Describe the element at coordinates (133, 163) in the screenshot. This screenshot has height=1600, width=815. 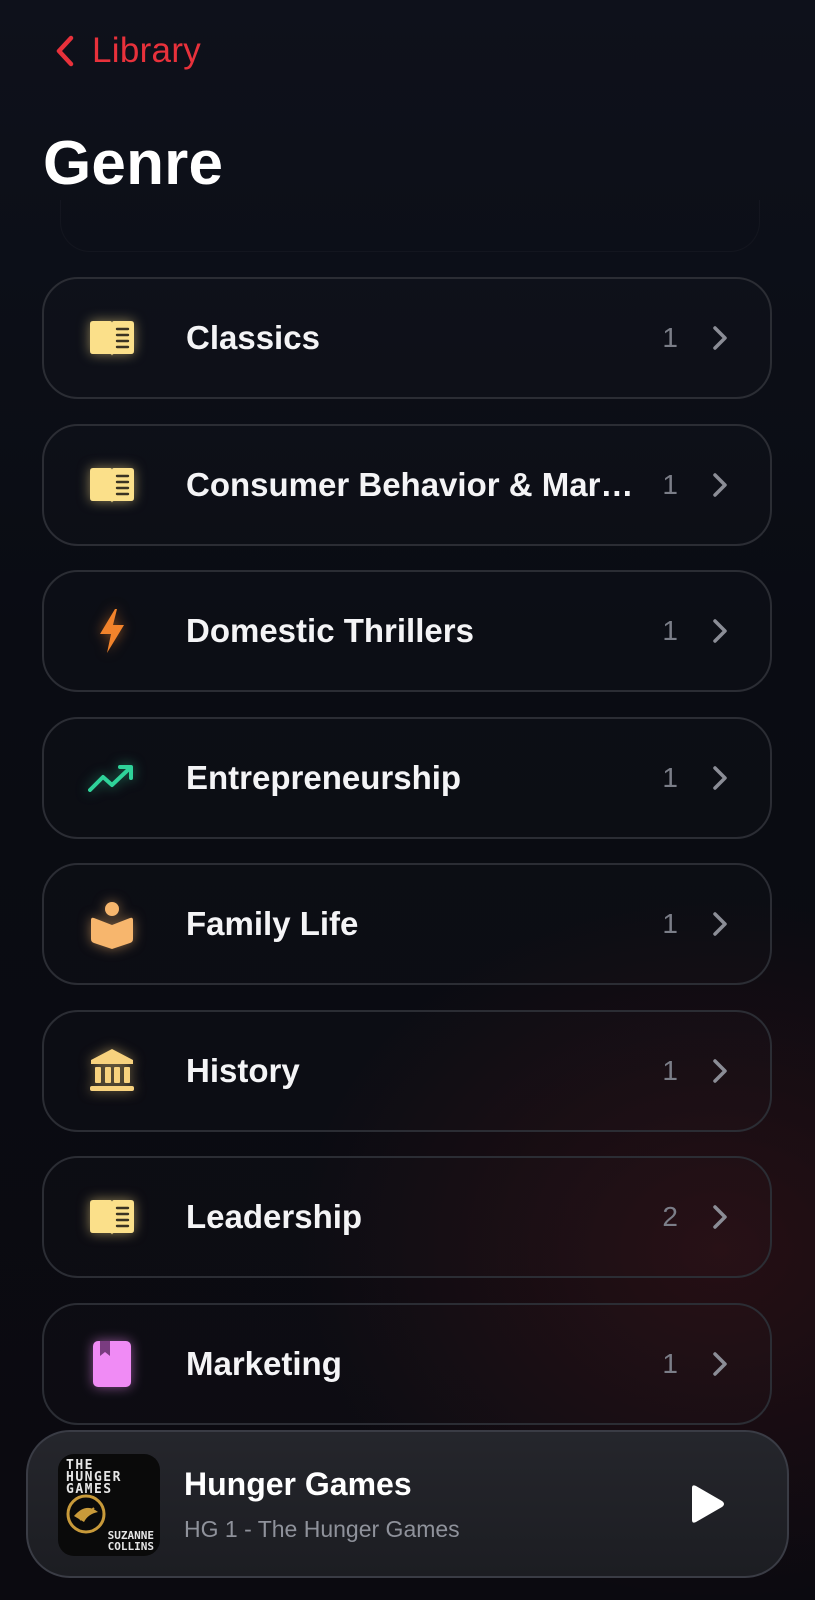
I see `page-title: Genre` at that location.